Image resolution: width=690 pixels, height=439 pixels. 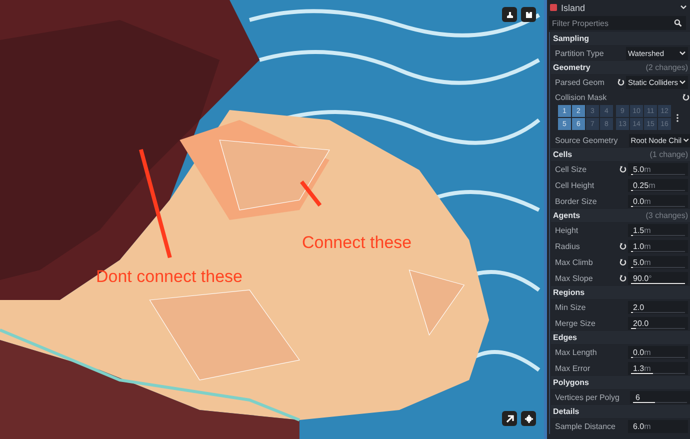 I want to click on section-title: Geometry, so click(x=571, y=67).